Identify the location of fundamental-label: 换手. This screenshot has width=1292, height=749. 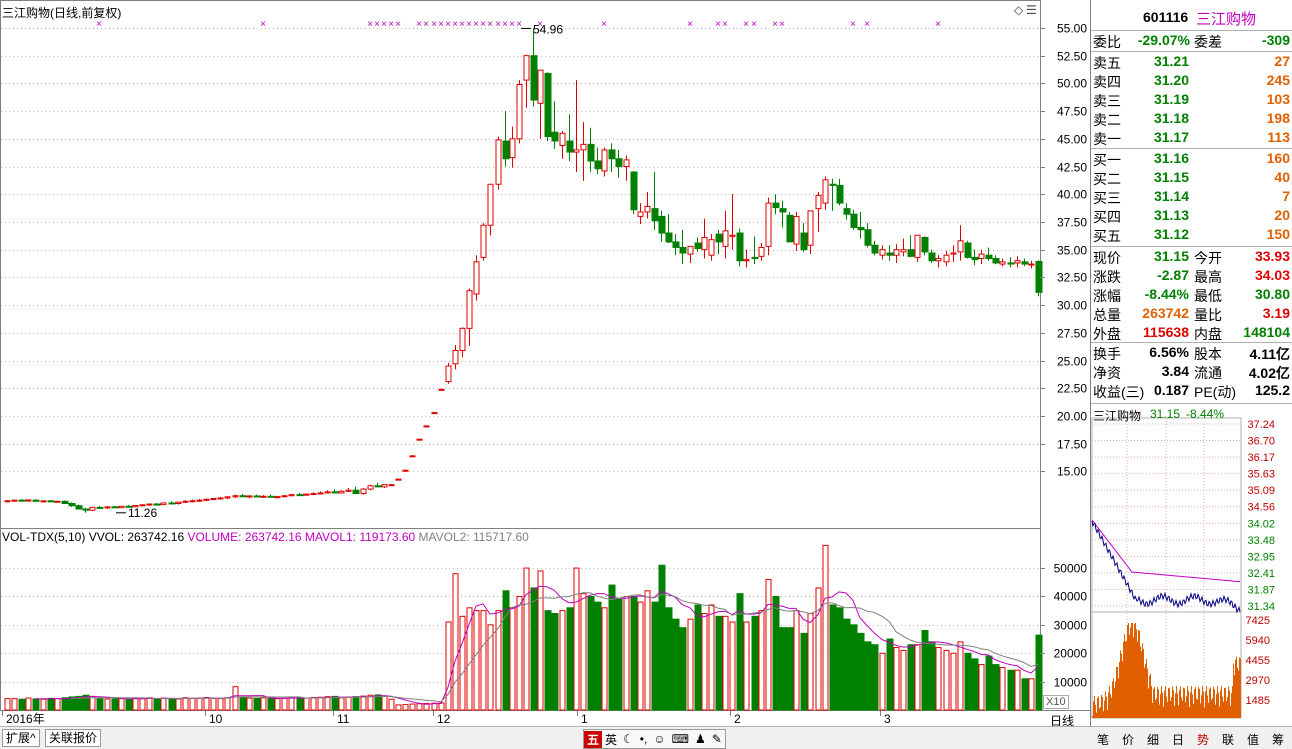
(1107, 354).